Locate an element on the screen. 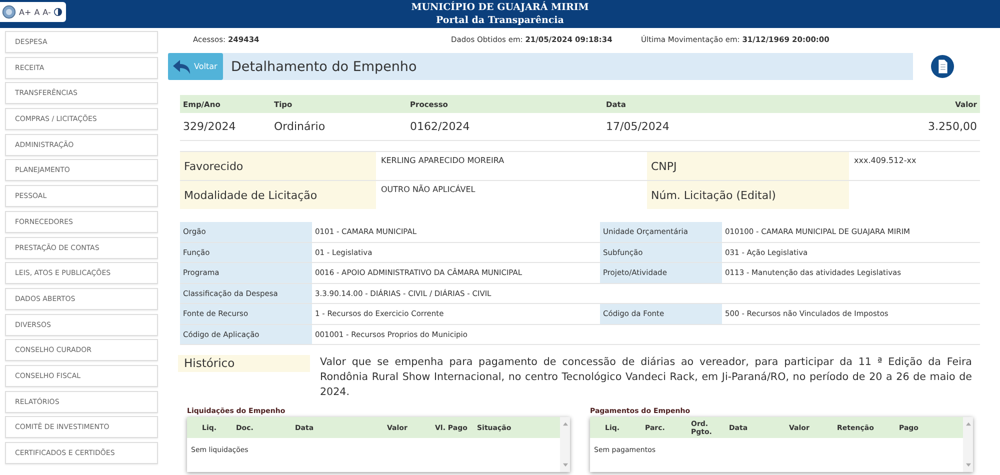  field-label: Núm. Licitação (Edital) is located at coordinates (748, 194).